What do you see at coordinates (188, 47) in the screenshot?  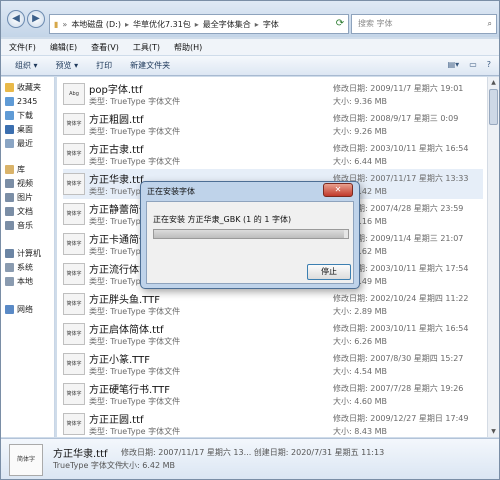 I see `menu-help: 帮助(H)` at bounding box center [188, 47].